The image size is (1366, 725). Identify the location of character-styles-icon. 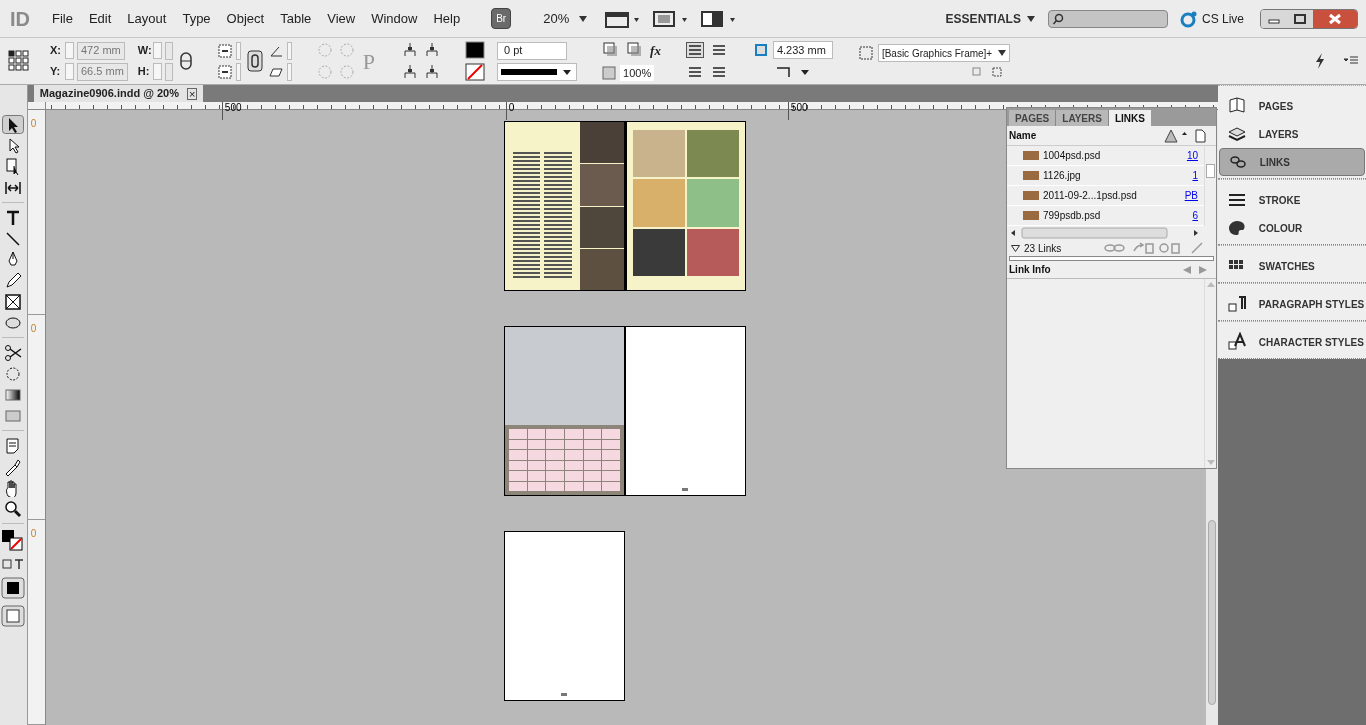
(1236, 342).